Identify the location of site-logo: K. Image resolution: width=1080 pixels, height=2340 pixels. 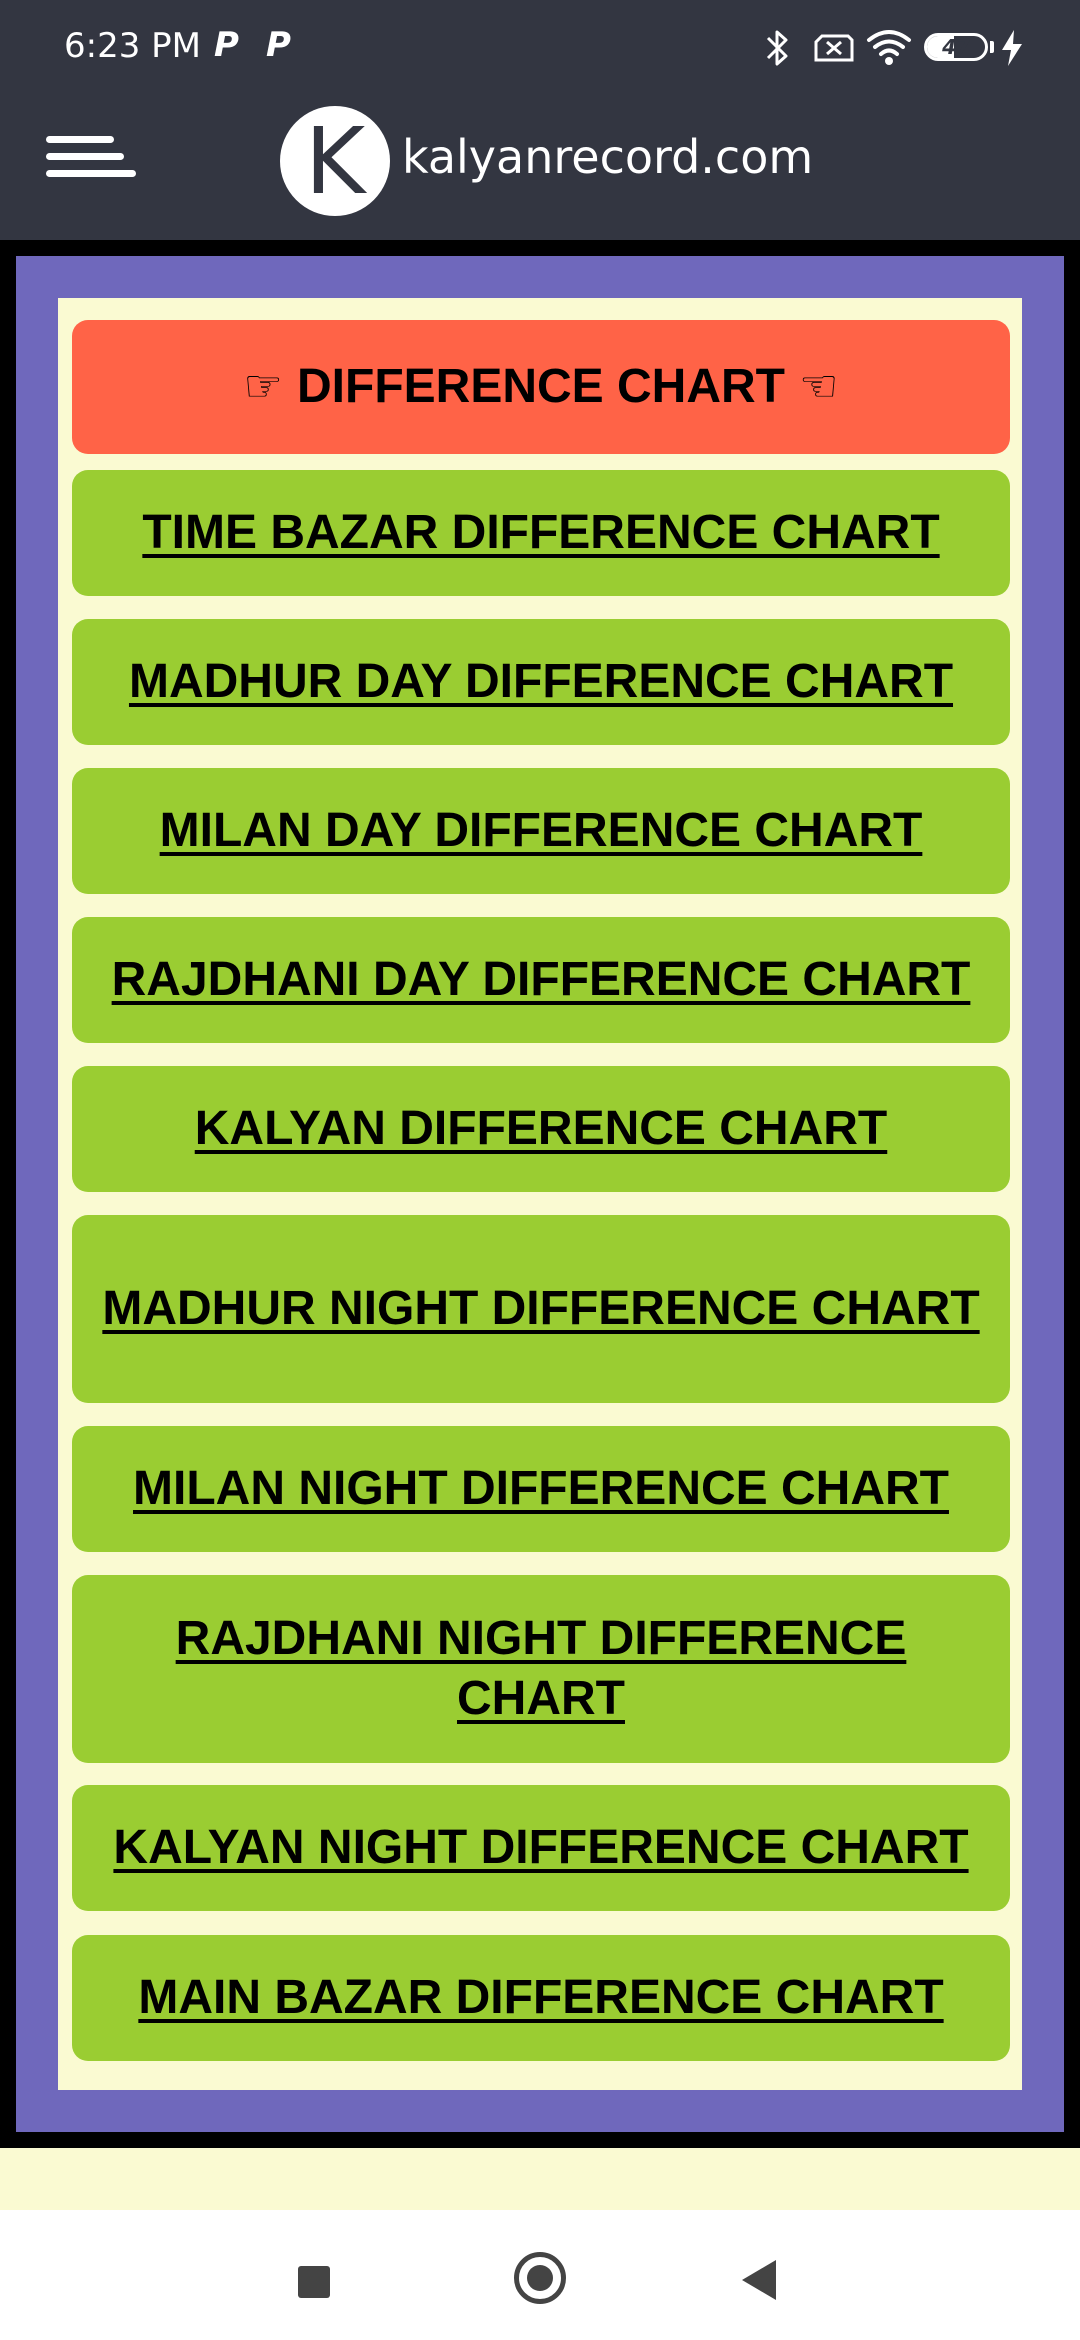
(335, 161).